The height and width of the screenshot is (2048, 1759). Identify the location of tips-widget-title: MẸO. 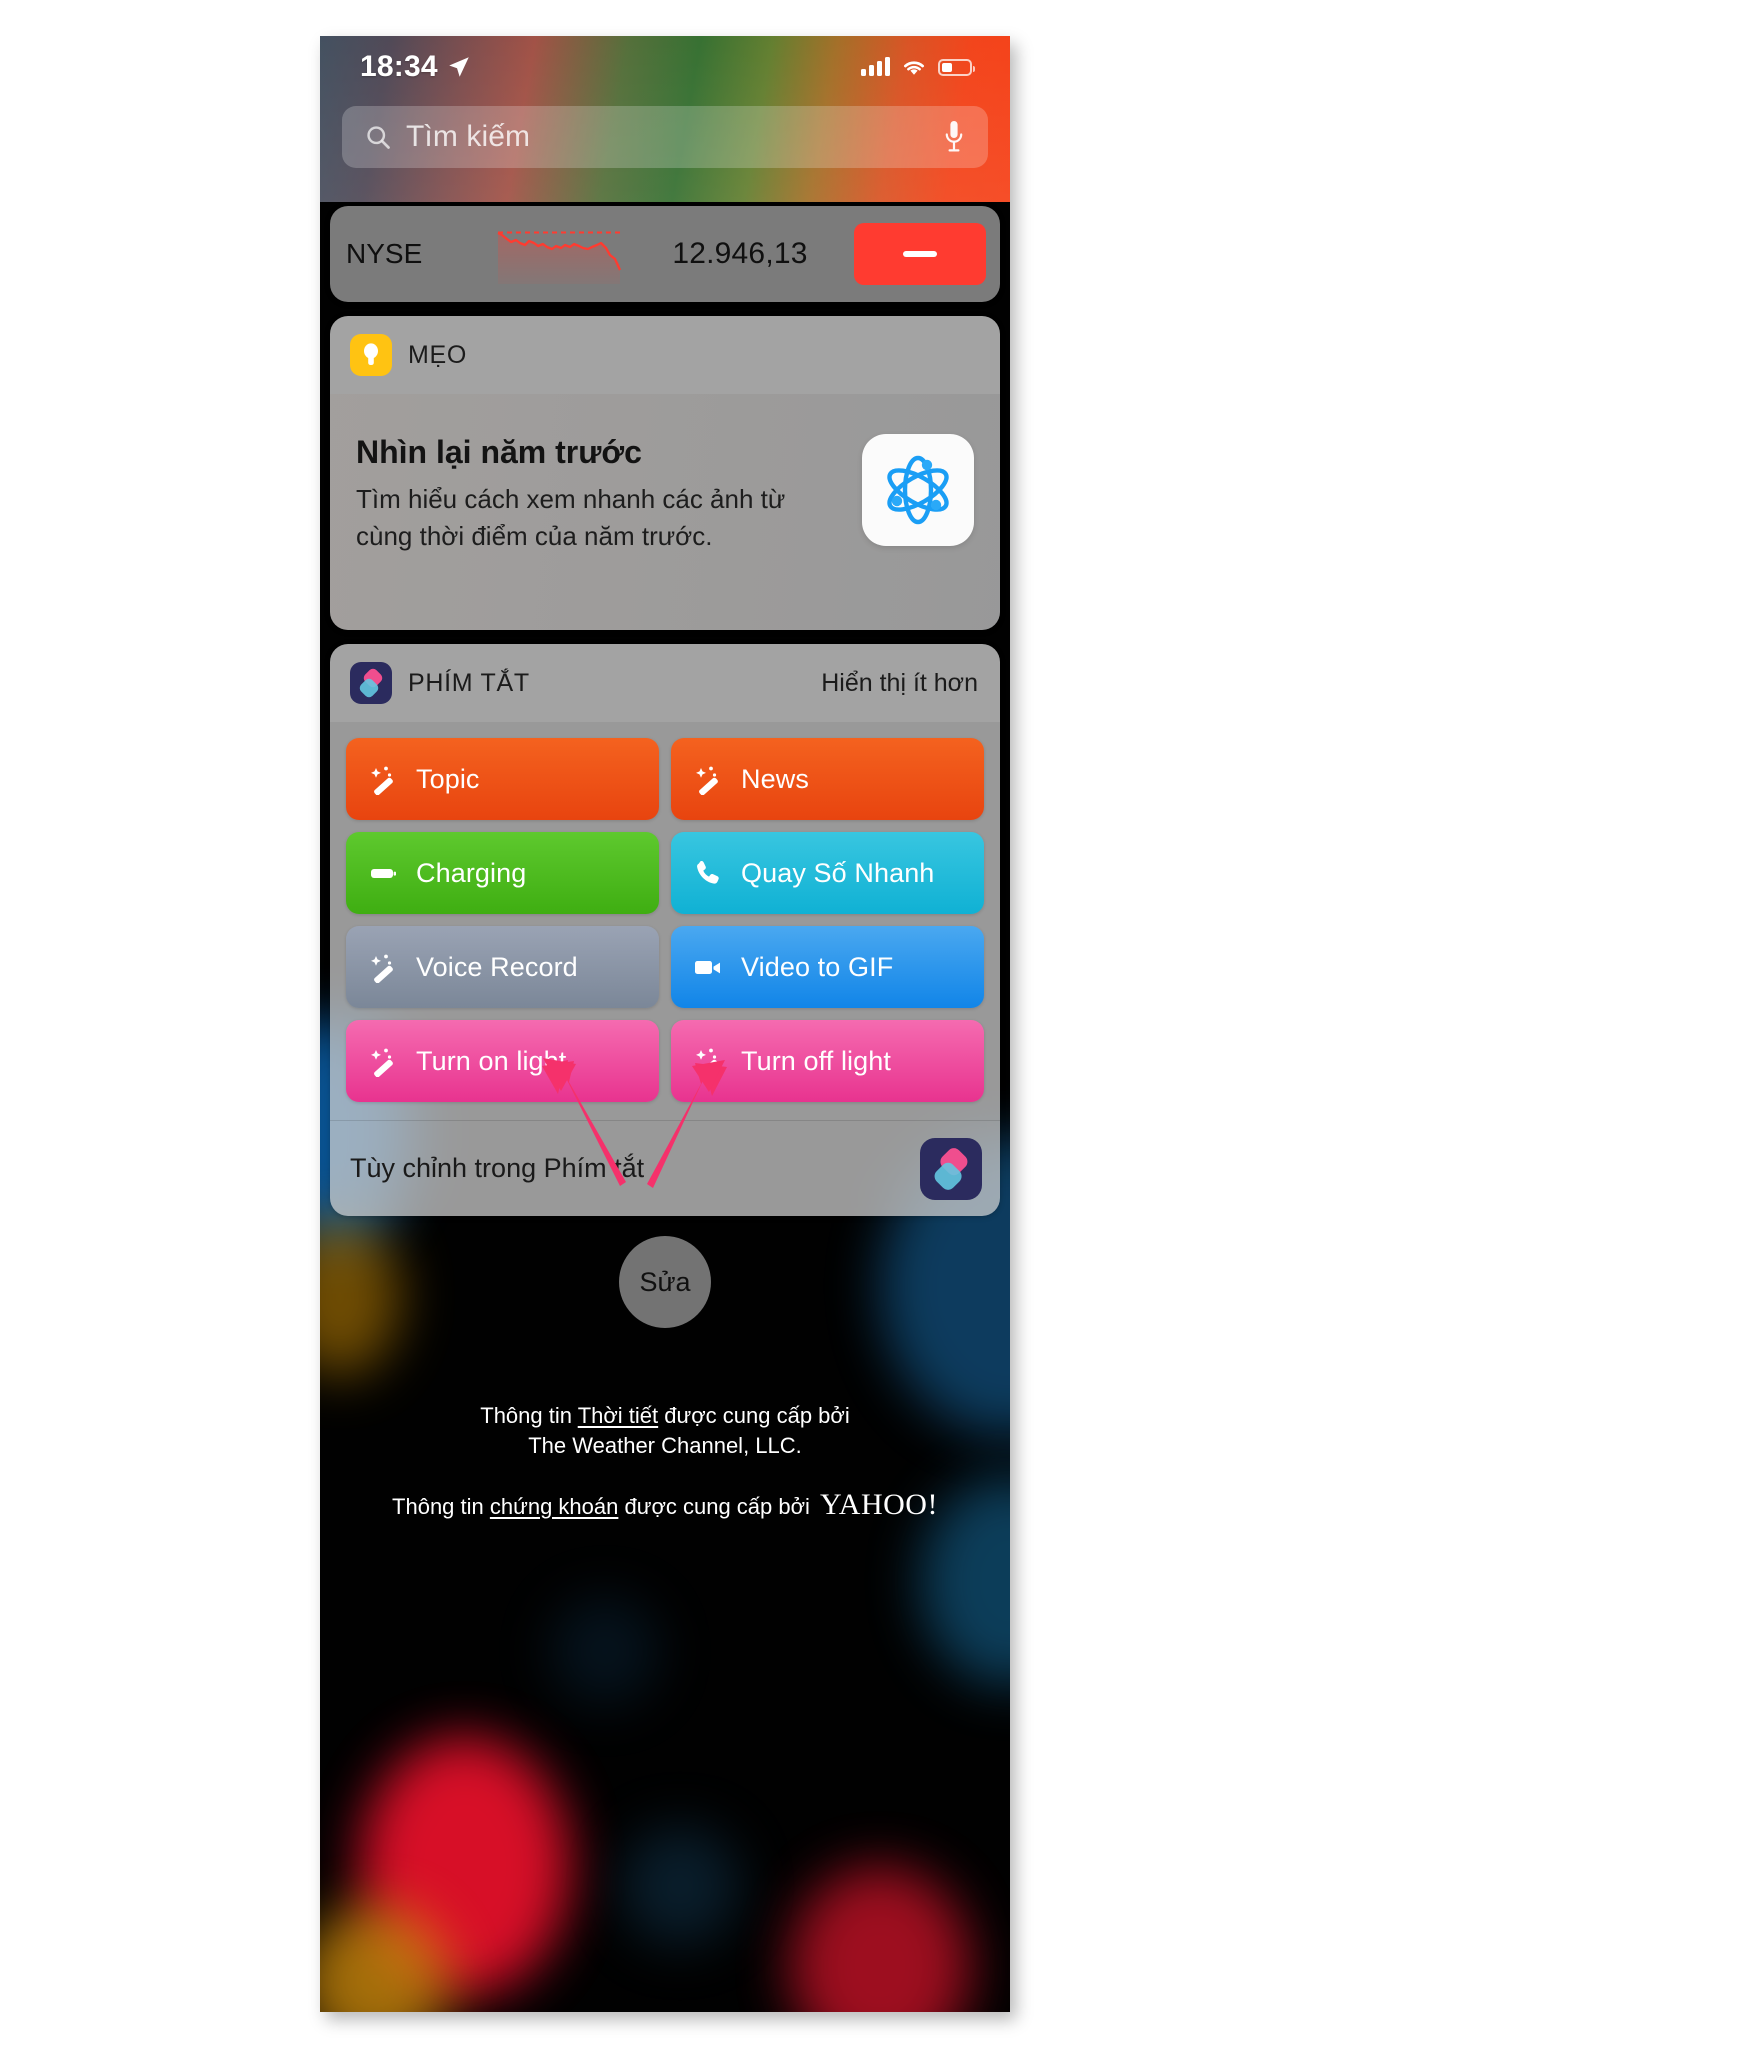
(438, 354).